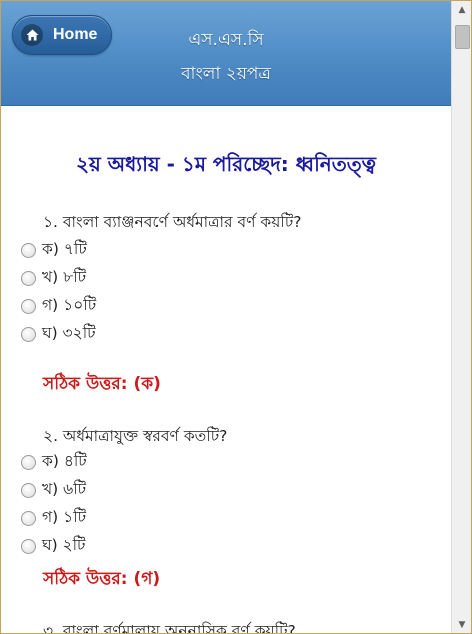  What do you see at coordinates (69, 333) in the screenshot?
I see `option-label: ঘ) ৩২টি` at bounding box center [69, 333].